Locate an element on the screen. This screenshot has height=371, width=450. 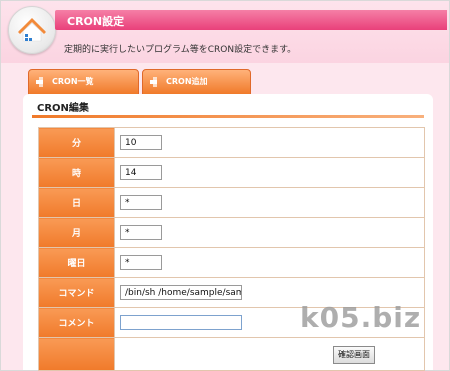
tab-label: CRON一覧 is located at coordinates (73, 81).